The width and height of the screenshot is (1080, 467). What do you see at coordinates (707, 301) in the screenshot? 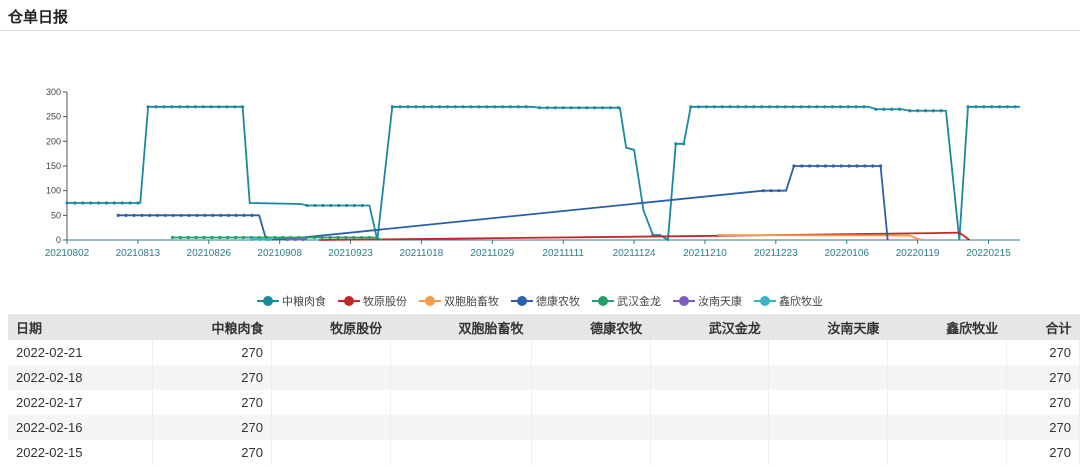
I see `legend-item: 汝南天康` at bounding box center [707, 301].